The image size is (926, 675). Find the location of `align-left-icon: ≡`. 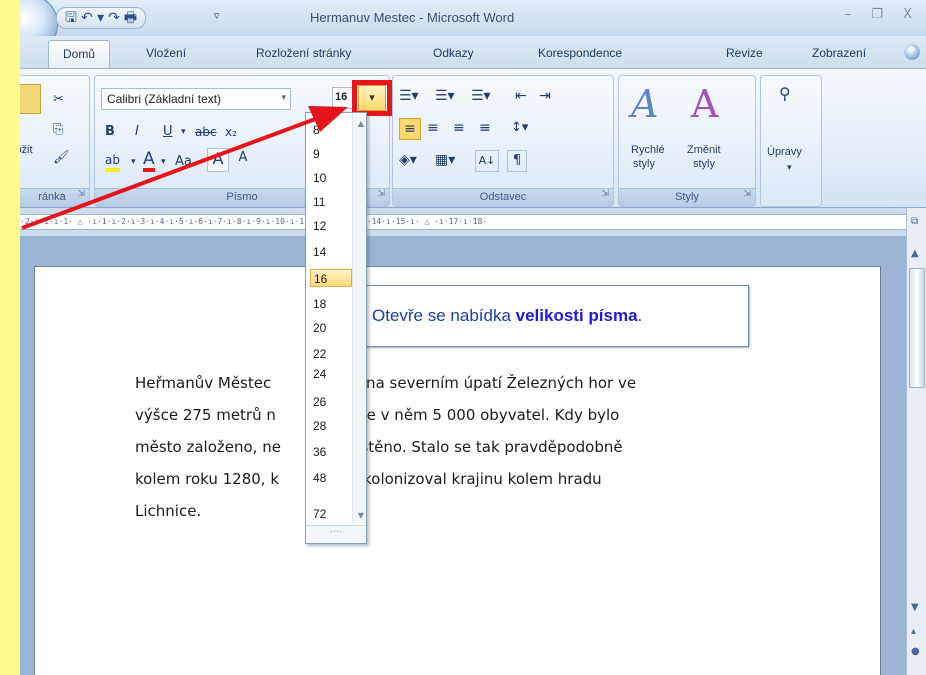

align-left-icon: ≡ is located at coordinates (410, 129).